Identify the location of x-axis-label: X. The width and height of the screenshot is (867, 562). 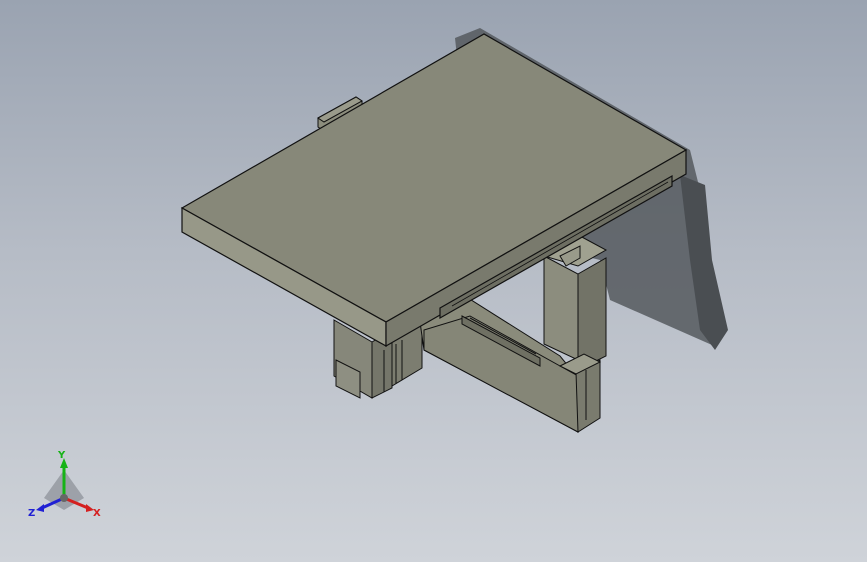
(97, 513).